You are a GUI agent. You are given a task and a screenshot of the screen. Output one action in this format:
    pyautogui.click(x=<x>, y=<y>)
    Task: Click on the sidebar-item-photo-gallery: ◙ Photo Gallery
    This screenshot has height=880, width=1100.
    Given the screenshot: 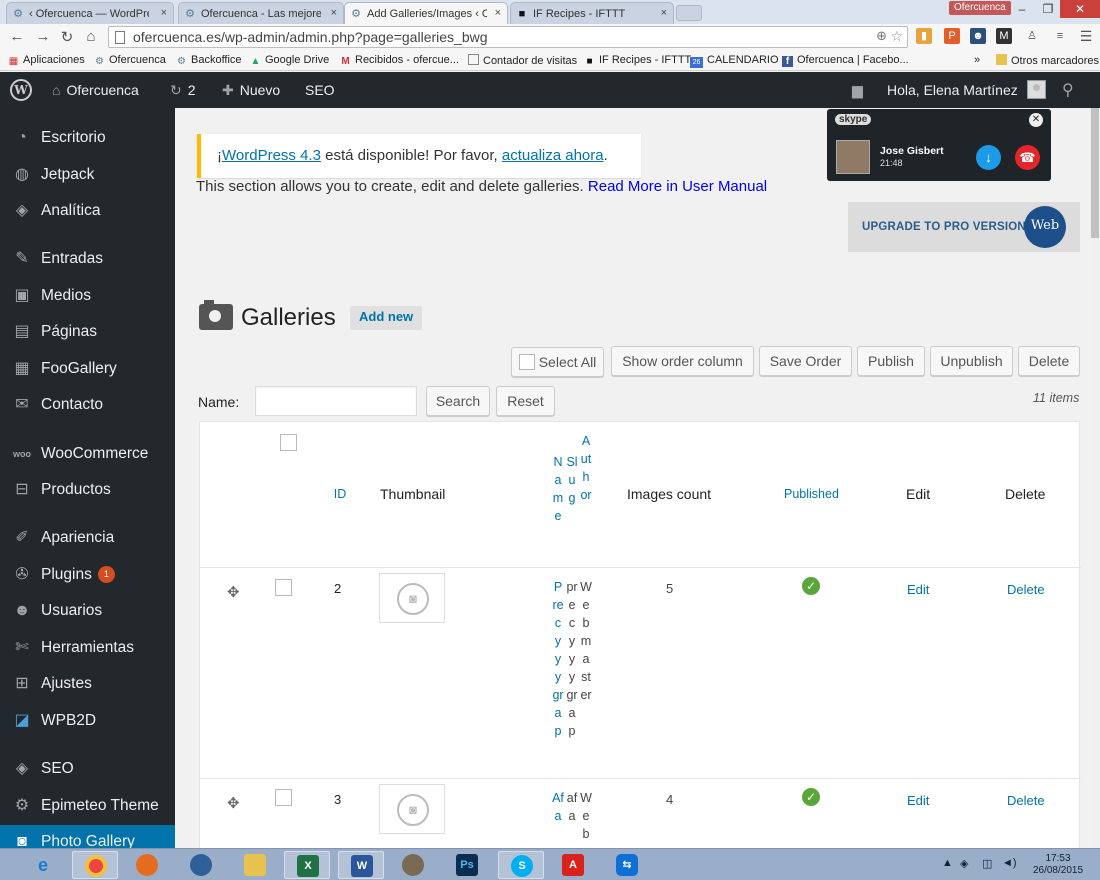 What is the action you would take?
    pyautogui.click(x=87, y=836)
    